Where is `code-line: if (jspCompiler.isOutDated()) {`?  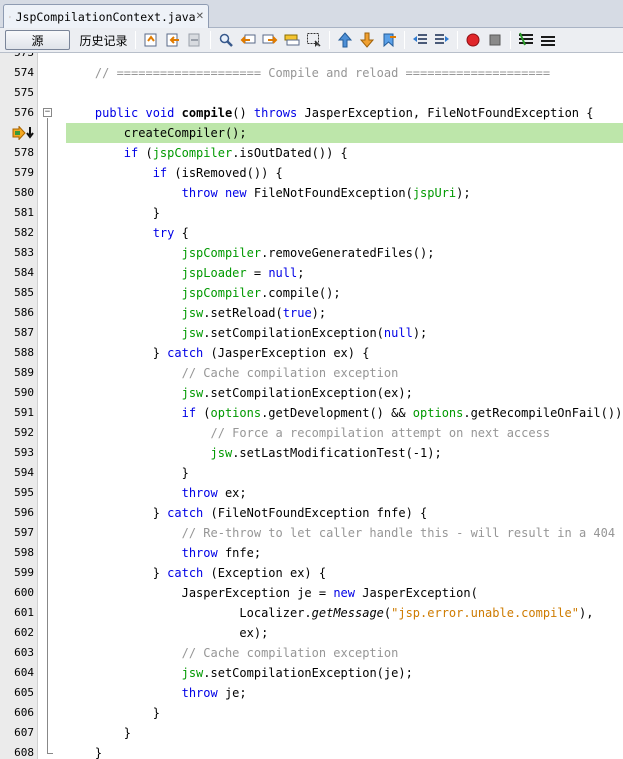
code-line: if (jspCompiler.isOutDated()) { is located at coordinates (207, 153).